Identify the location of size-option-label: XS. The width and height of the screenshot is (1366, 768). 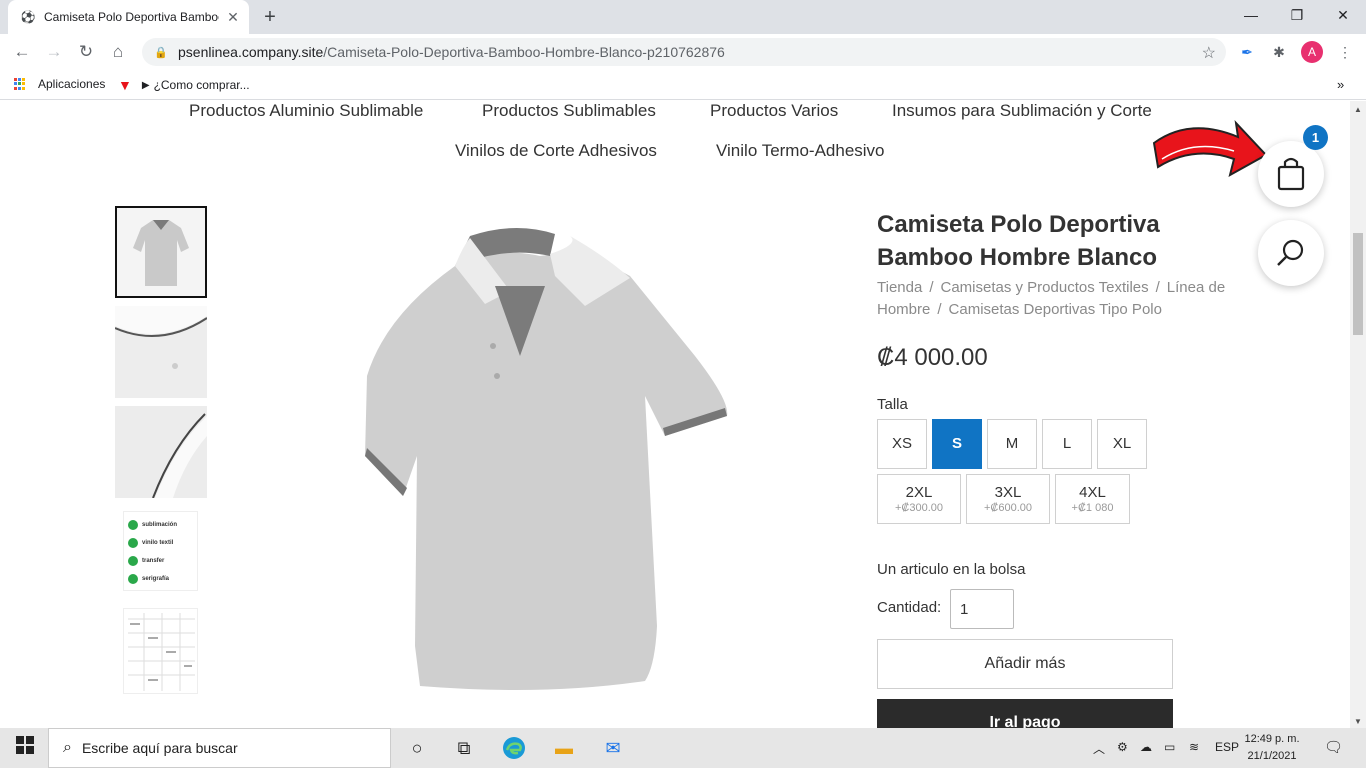
(901, 443).